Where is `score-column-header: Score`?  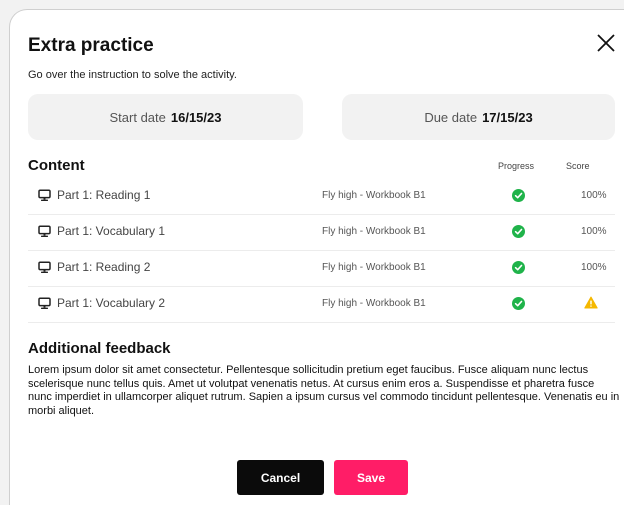
score-column-header: Score is located at coordinates (578, 166).